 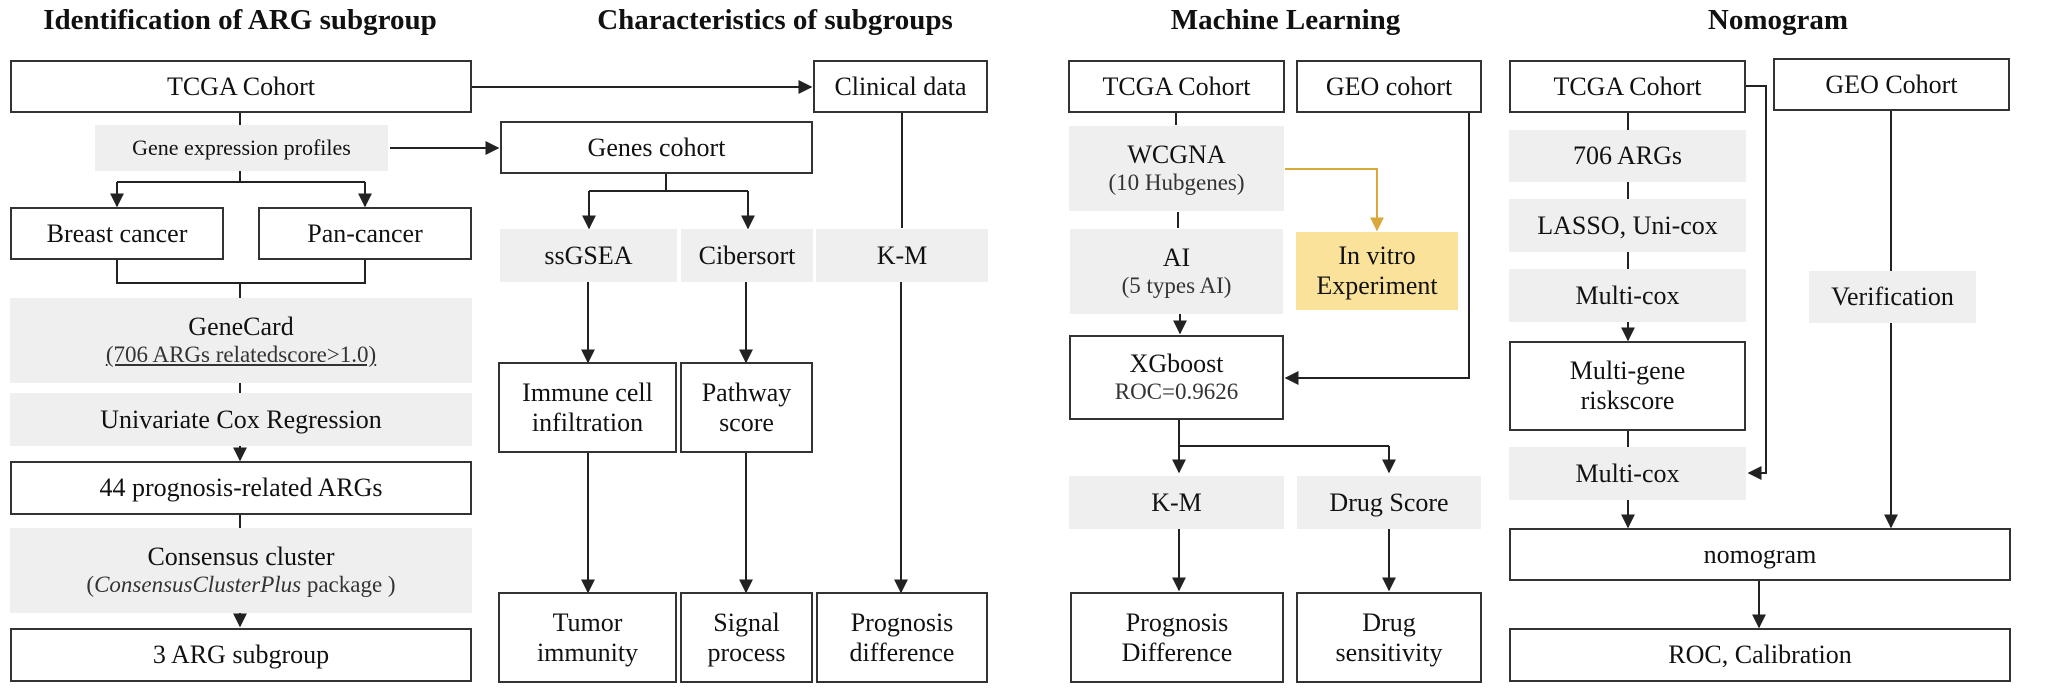 I want to click on node-label: WCGNA, so click(x=1176, y=155).